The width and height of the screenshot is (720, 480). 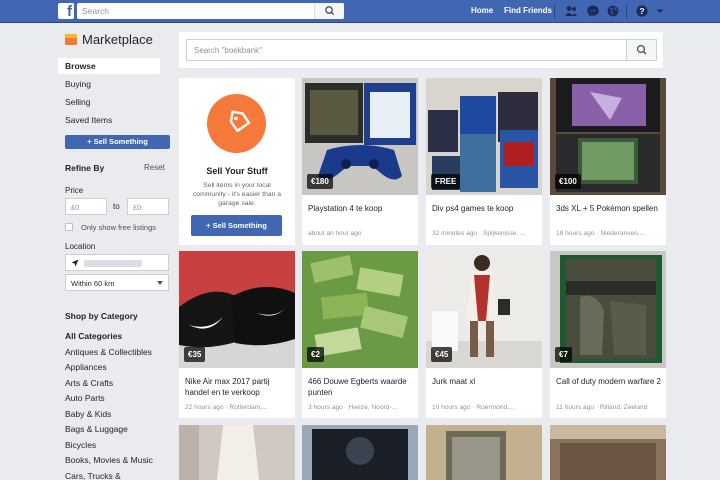 What do you see at coordinates (607, 208) in the screenshot?
I see `listing-title: 3ds XL + 5 Pokémon spellen` at bounding box center [607, 208].